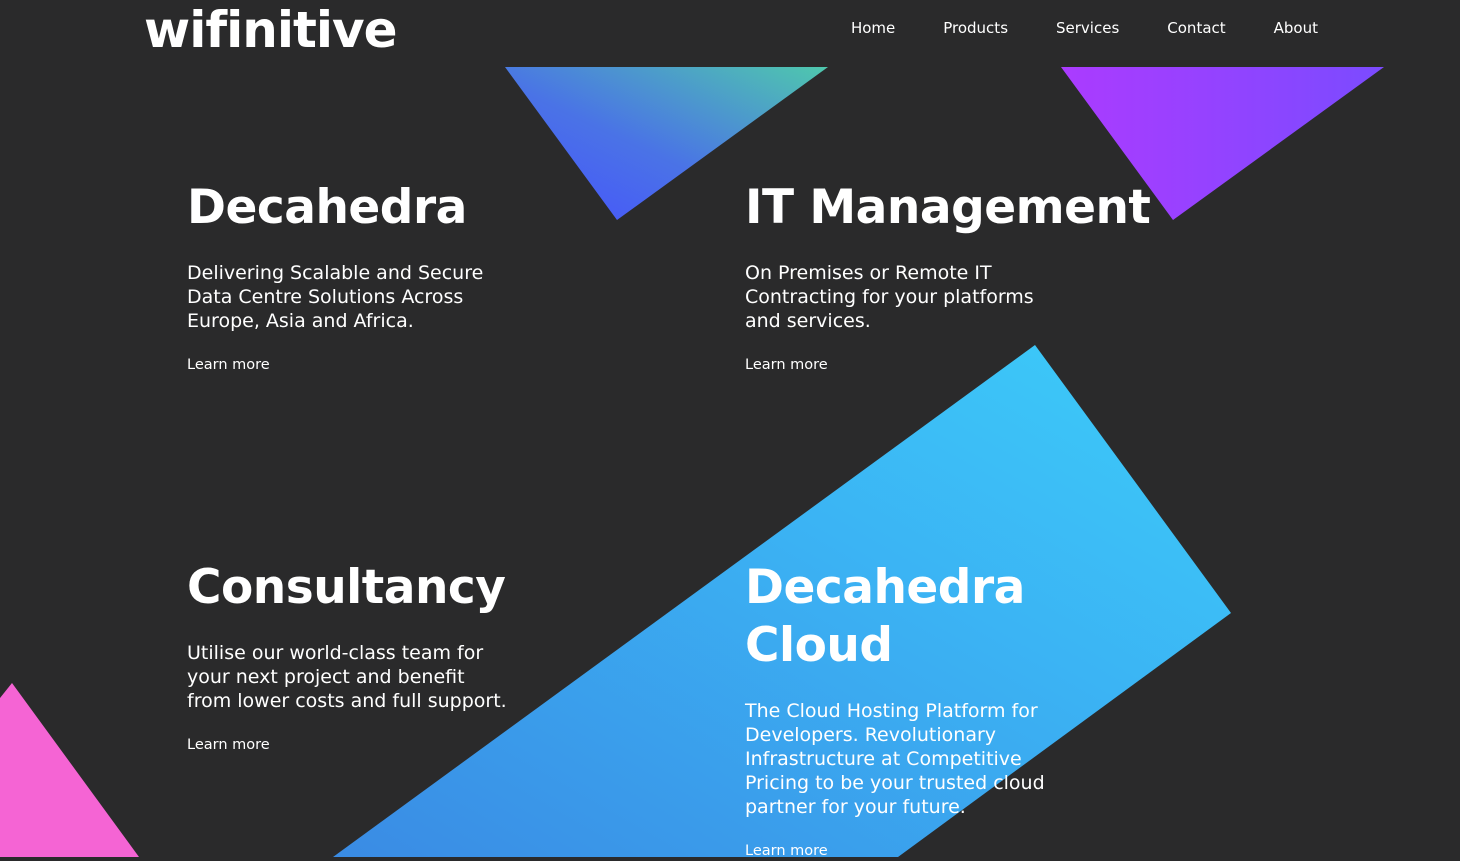 The image size is (1460, 861). What do you see at coordinates (327, 207) in the screenshot?
I see `card-title: Decahedra` at bounding box center [327, 207].